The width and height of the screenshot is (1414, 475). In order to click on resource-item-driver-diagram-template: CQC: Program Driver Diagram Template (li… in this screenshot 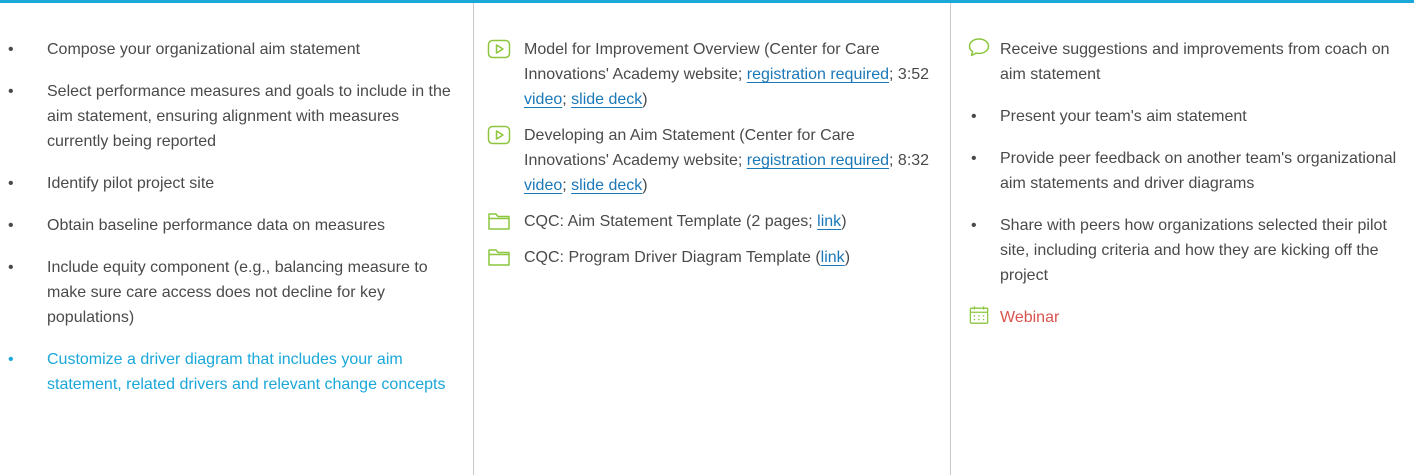, I will do `click(708, 257)`.